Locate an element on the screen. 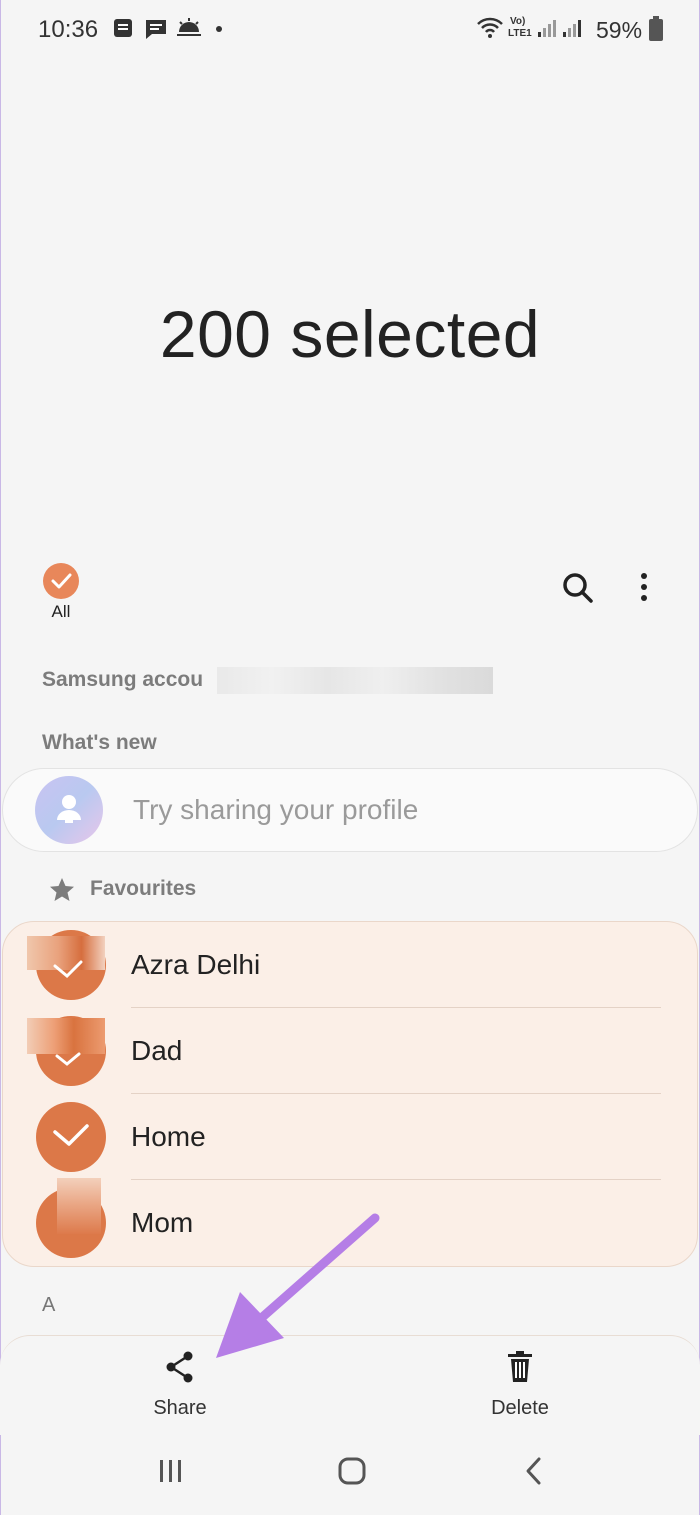 This screenshot has width=700, height=1515. favourites-header: Favourites is located at coordinates (122, 892).